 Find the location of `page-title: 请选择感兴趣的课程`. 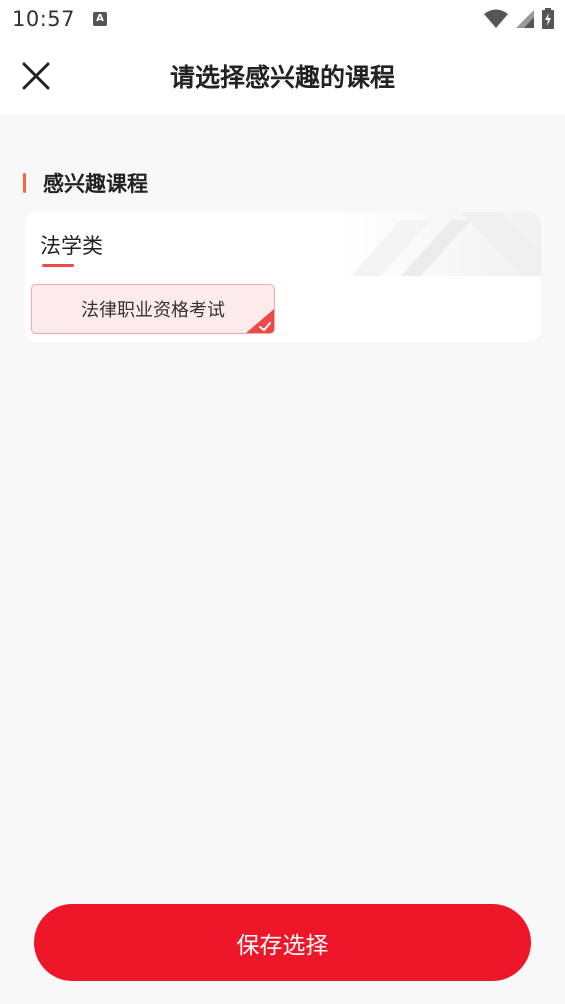

page-title: 请选择感兴趣的课程 is located at coordinates (282, 77).